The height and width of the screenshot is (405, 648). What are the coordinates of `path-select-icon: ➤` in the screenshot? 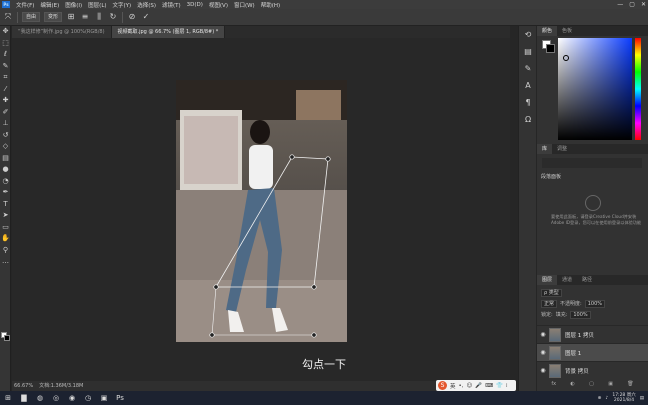 It's located at (5, 216).